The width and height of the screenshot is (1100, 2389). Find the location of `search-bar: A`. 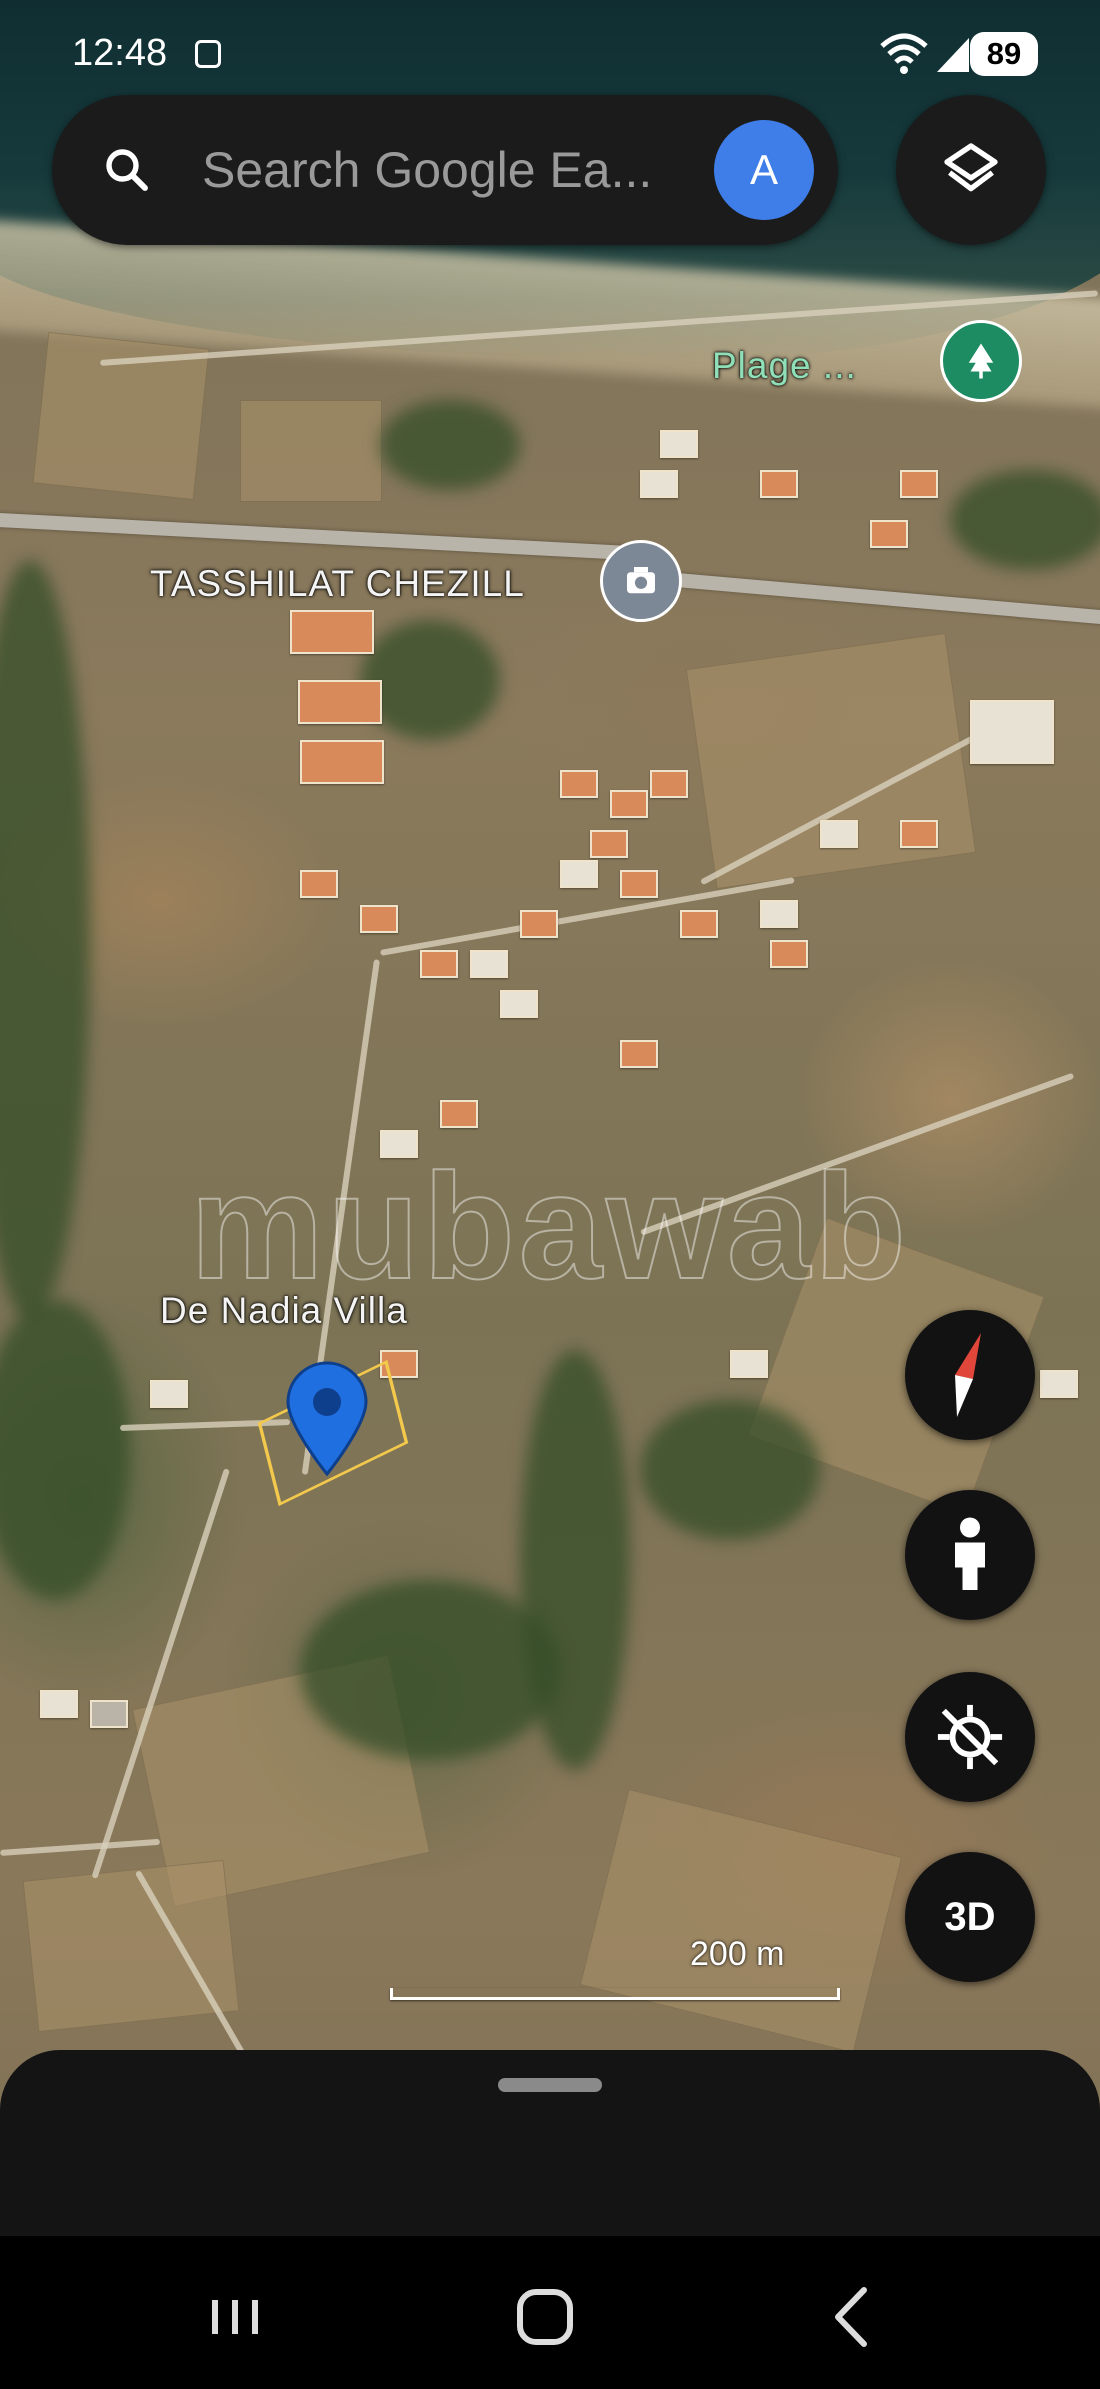

search-bar: A is located at coordinates (445, 170).